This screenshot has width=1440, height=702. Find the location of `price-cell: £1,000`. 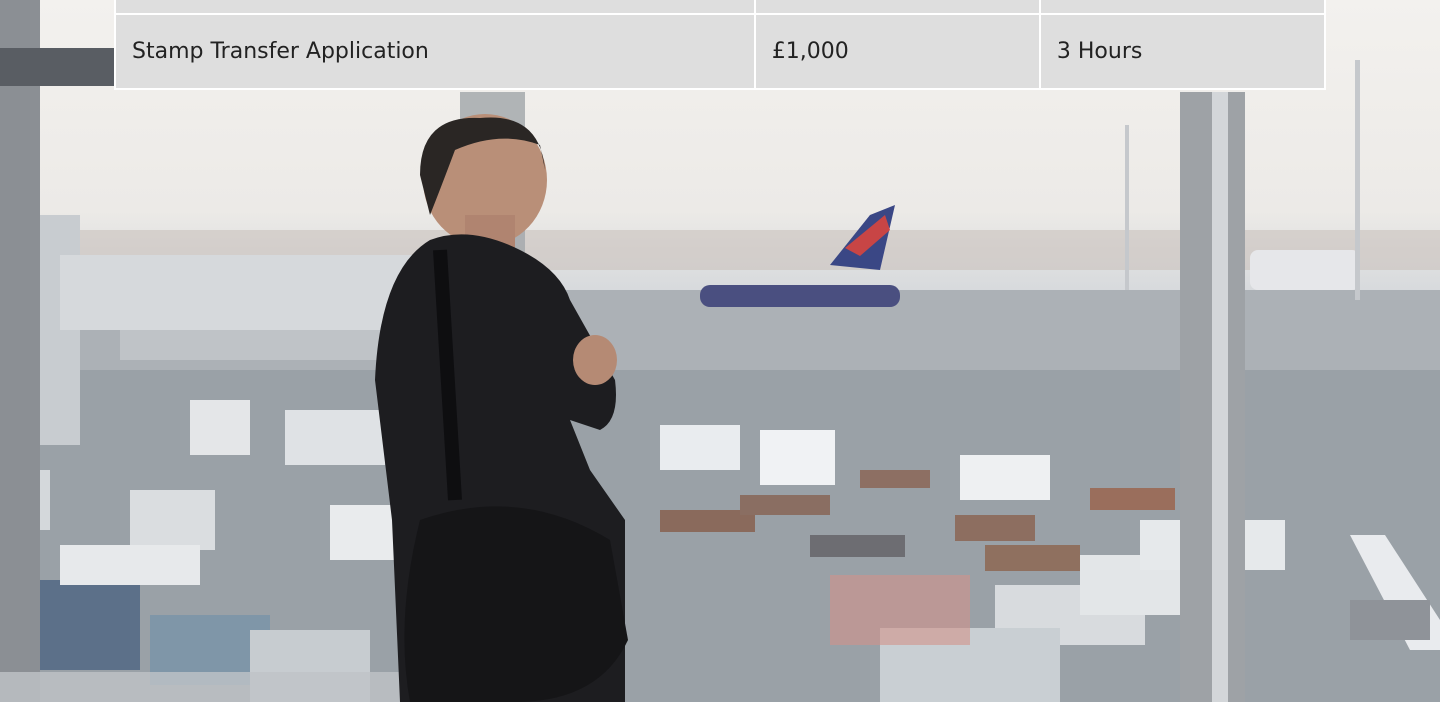

price-cell: £1,000 is located at coordinates (897, 51).